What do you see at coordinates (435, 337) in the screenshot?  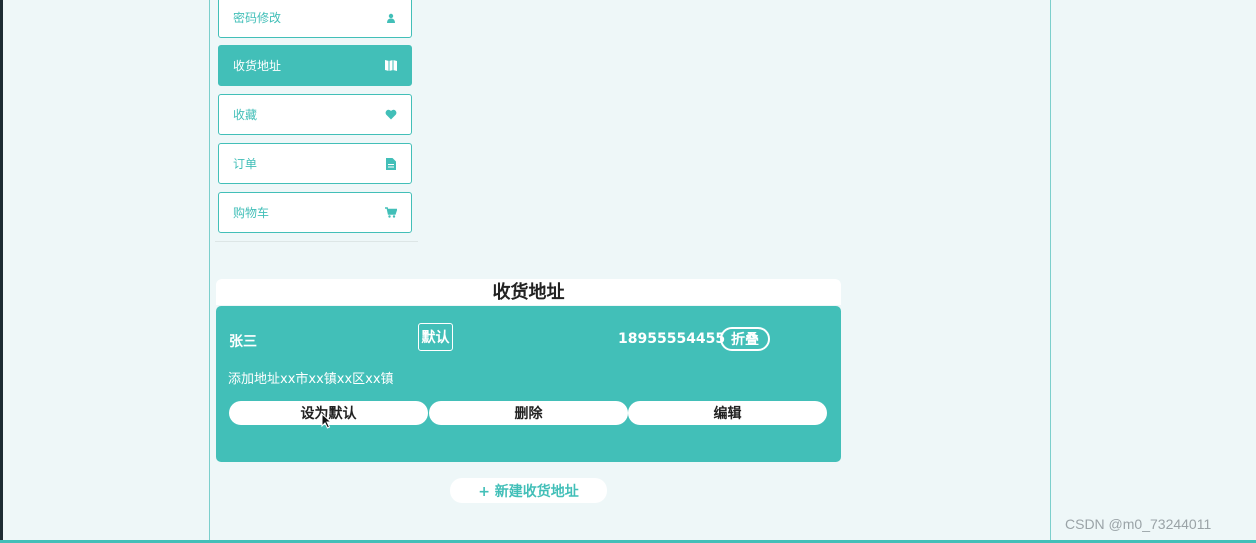 I see `default-badge: 默认` at bounding box center [435, 337].